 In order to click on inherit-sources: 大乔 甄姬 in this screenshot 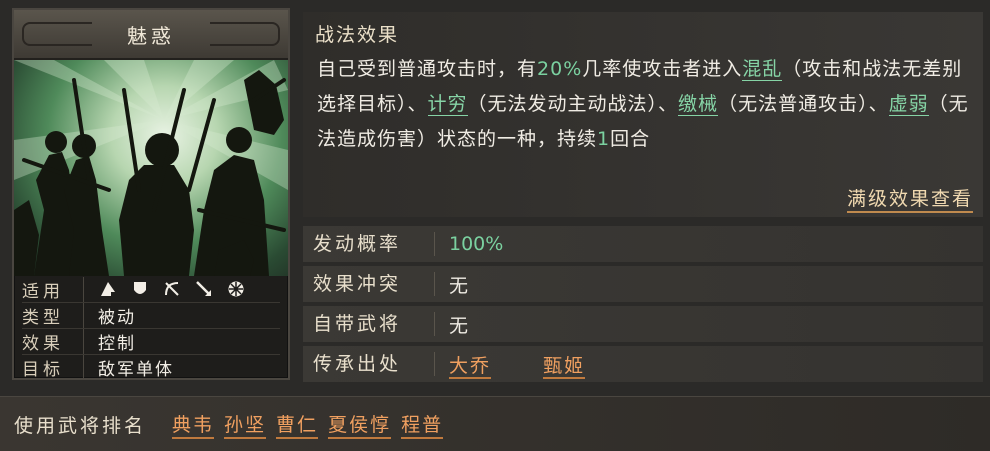, I will do `click(533, 365)`.